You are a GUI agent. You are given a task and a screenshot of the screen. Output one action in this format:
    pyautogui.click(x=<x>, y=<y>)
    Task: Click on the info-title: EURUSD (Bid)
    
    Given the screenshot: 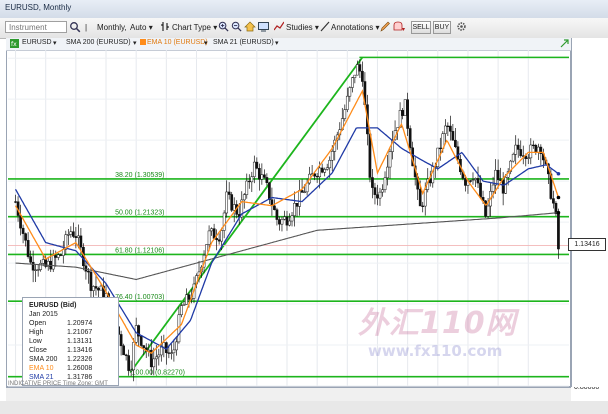 What is the action you would take?
    pyautogui.click(x=53, y=305)
    